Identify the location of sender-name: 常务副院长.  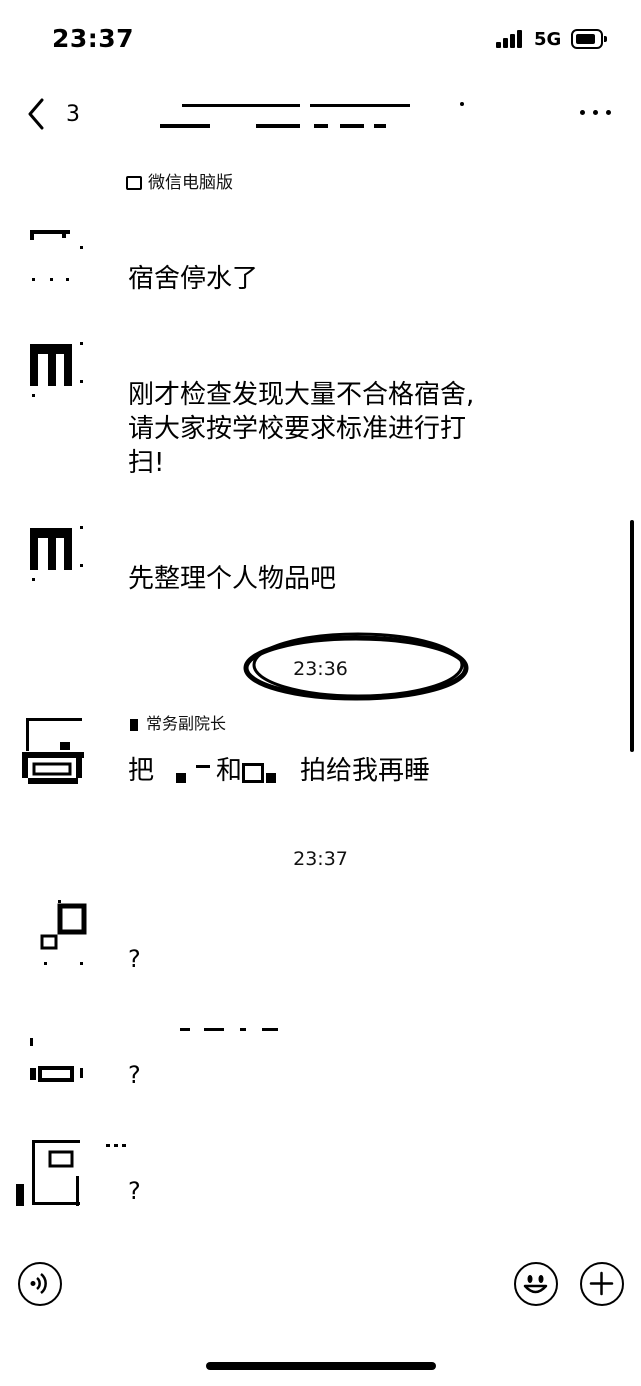
(178, 722).